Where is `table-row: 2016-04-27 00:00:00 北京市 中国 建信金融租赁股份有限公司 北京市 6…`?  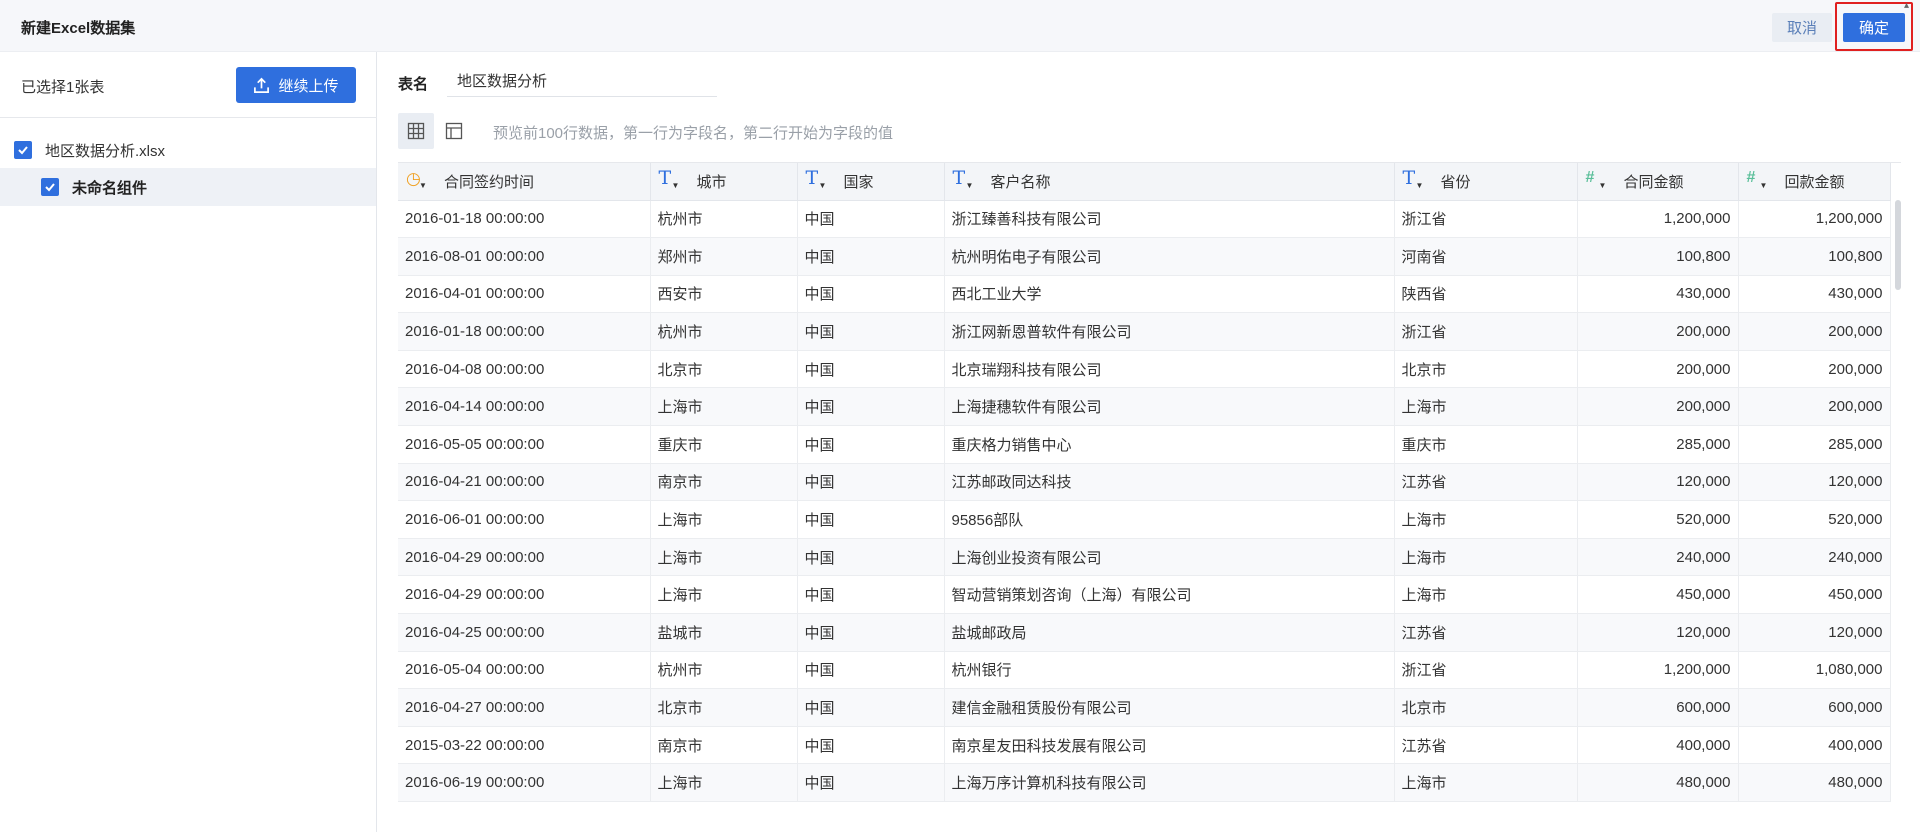
table-row: 2016-04-27 00:00:00 北京市 中国 建信金融租赁股份有限公司 北京市 6… is located at coordinates (1144, 707).